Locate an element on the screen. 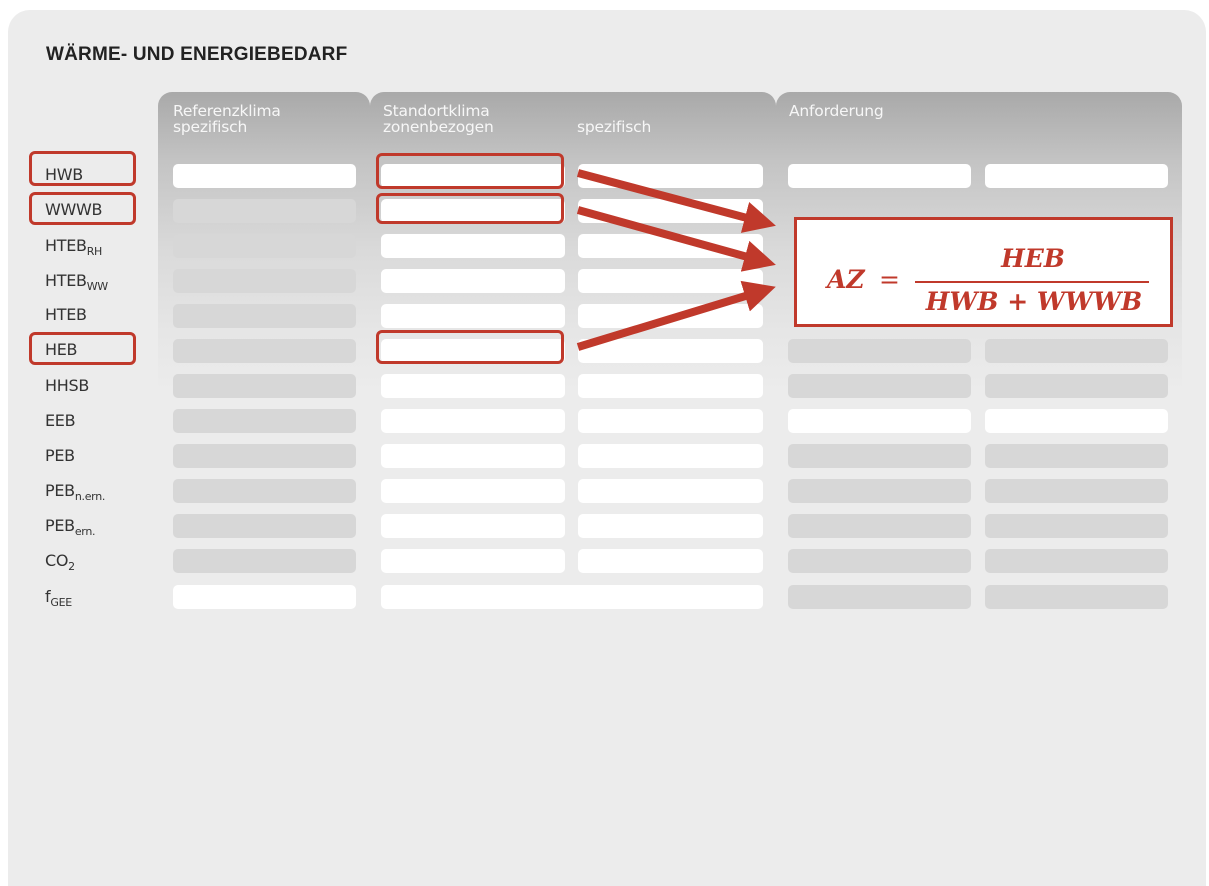 The width and height of the screenshot is (1209, 886). formula-box: AZ = HEB HWB + WWWB is located at coordinates (983, 272).